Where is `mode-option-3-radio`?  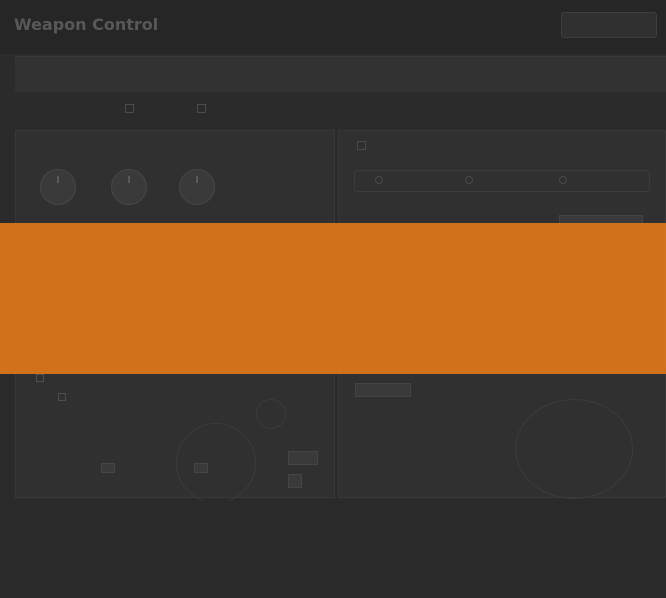
mode-option-3-radio is located at coordinates (563, 180).